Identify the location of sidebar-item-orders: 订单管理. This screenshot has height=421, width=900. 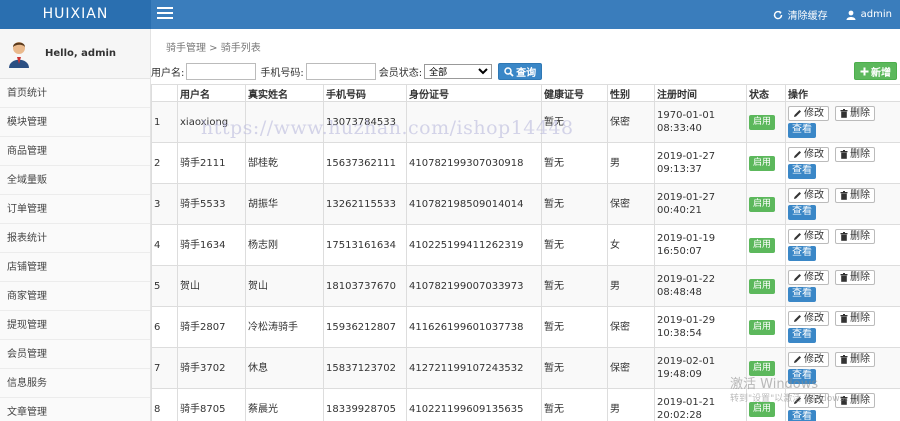
(75, 209).